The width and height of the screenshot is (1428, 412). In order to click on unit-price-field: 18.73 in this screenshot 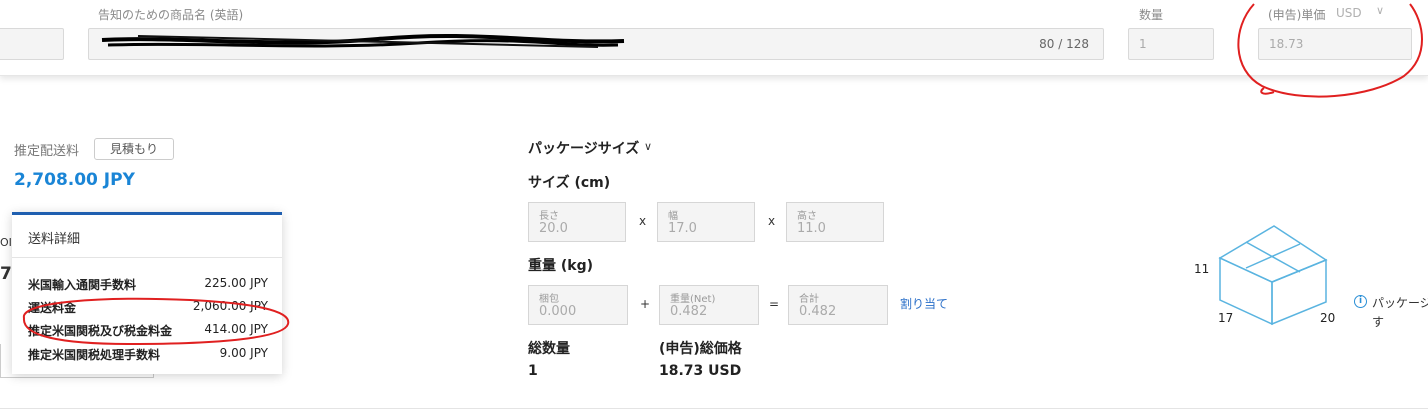, I will do `click(1335, 44)`.